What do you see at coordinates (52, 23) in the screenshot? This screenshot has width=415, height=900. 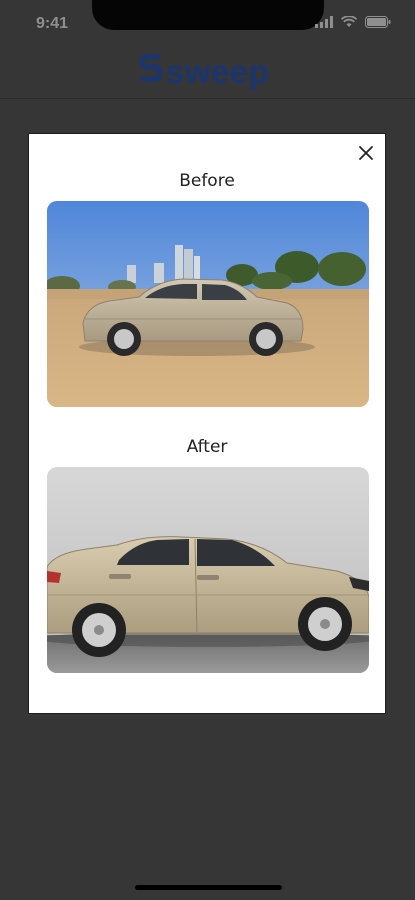 I see `status-time: 9:41` at bounding box center [52, 23].